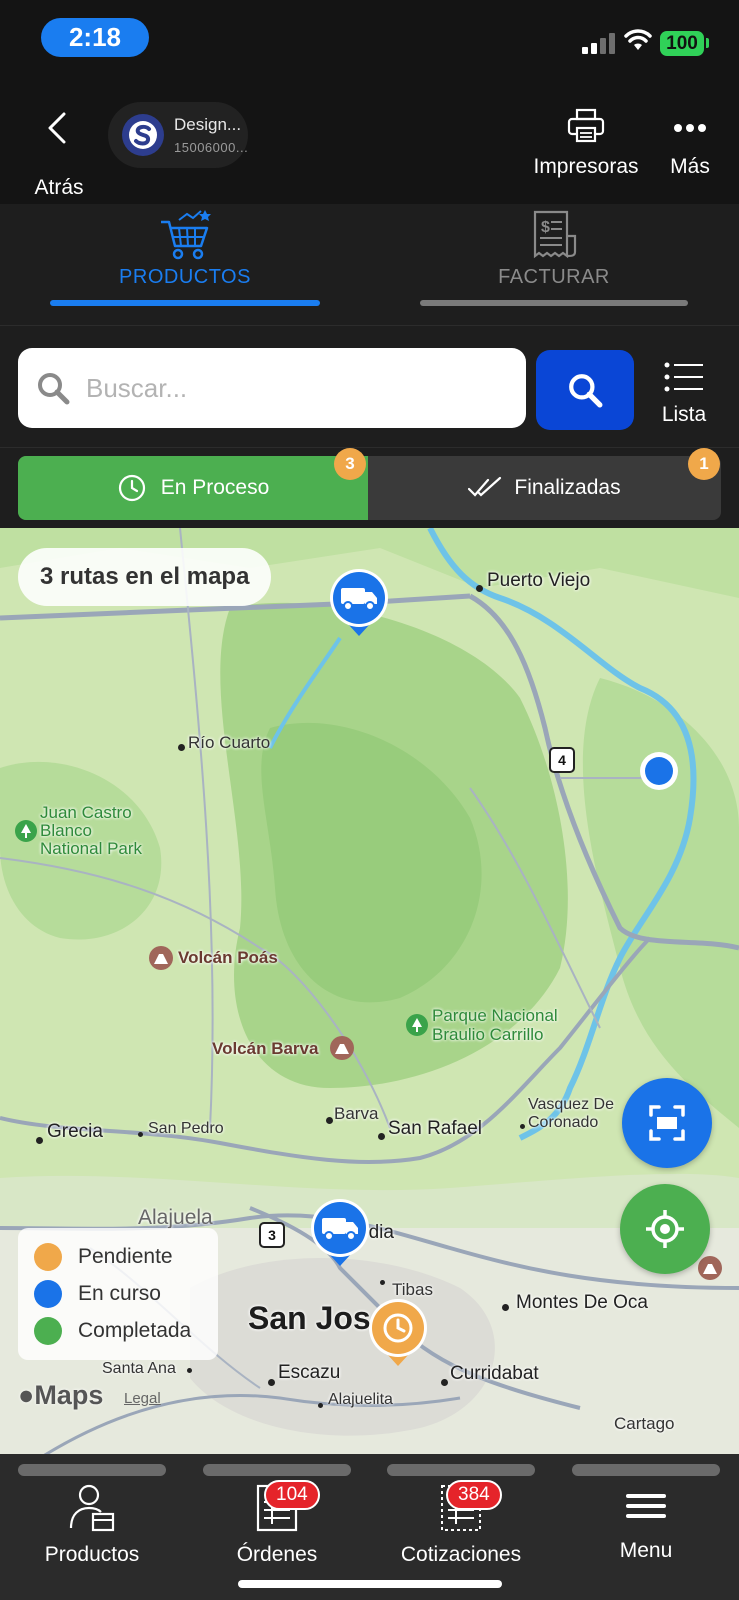  I want to click on battery-tip, so click(707, 43).